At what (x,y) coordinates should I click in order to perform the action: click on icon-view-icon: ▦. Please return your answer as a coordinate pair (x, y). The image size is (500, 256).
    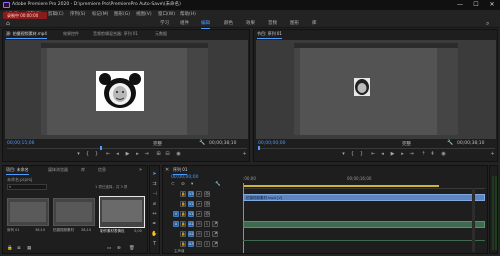
    Looking at the image, I should click on (29, 248).